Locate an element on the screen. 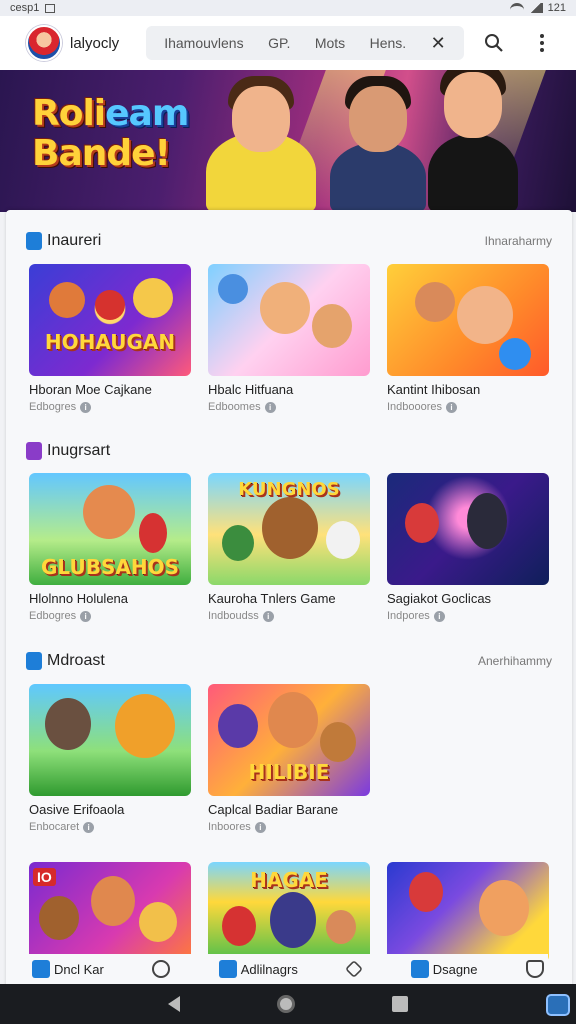  app-logo is located at coordinates (44, 43).